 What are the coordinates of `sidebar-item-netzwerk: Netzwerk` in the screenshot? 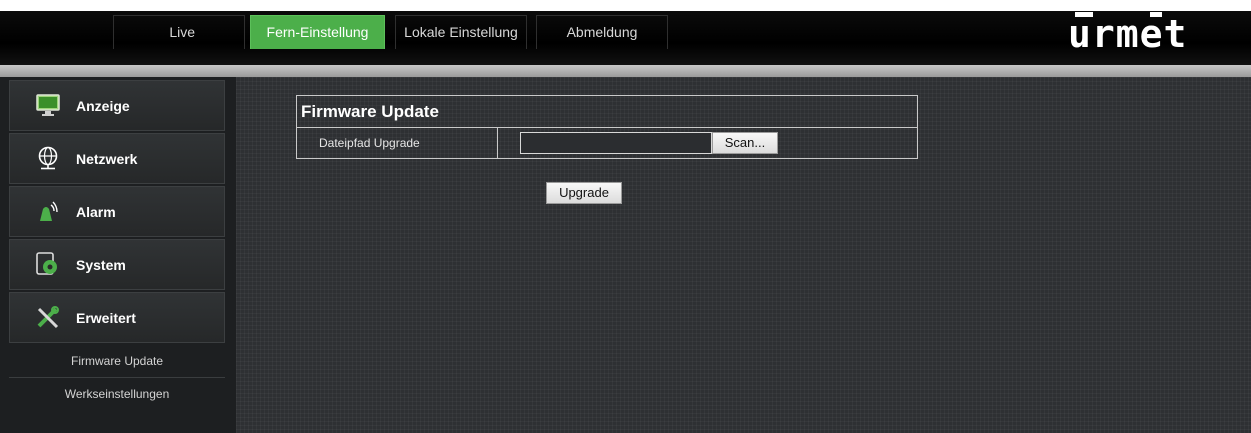 It's located at (117, 158).